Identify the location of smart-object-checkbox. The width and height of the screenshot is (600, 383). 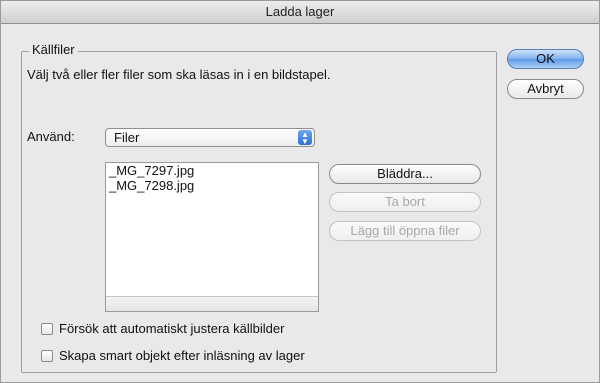
(47, 356).